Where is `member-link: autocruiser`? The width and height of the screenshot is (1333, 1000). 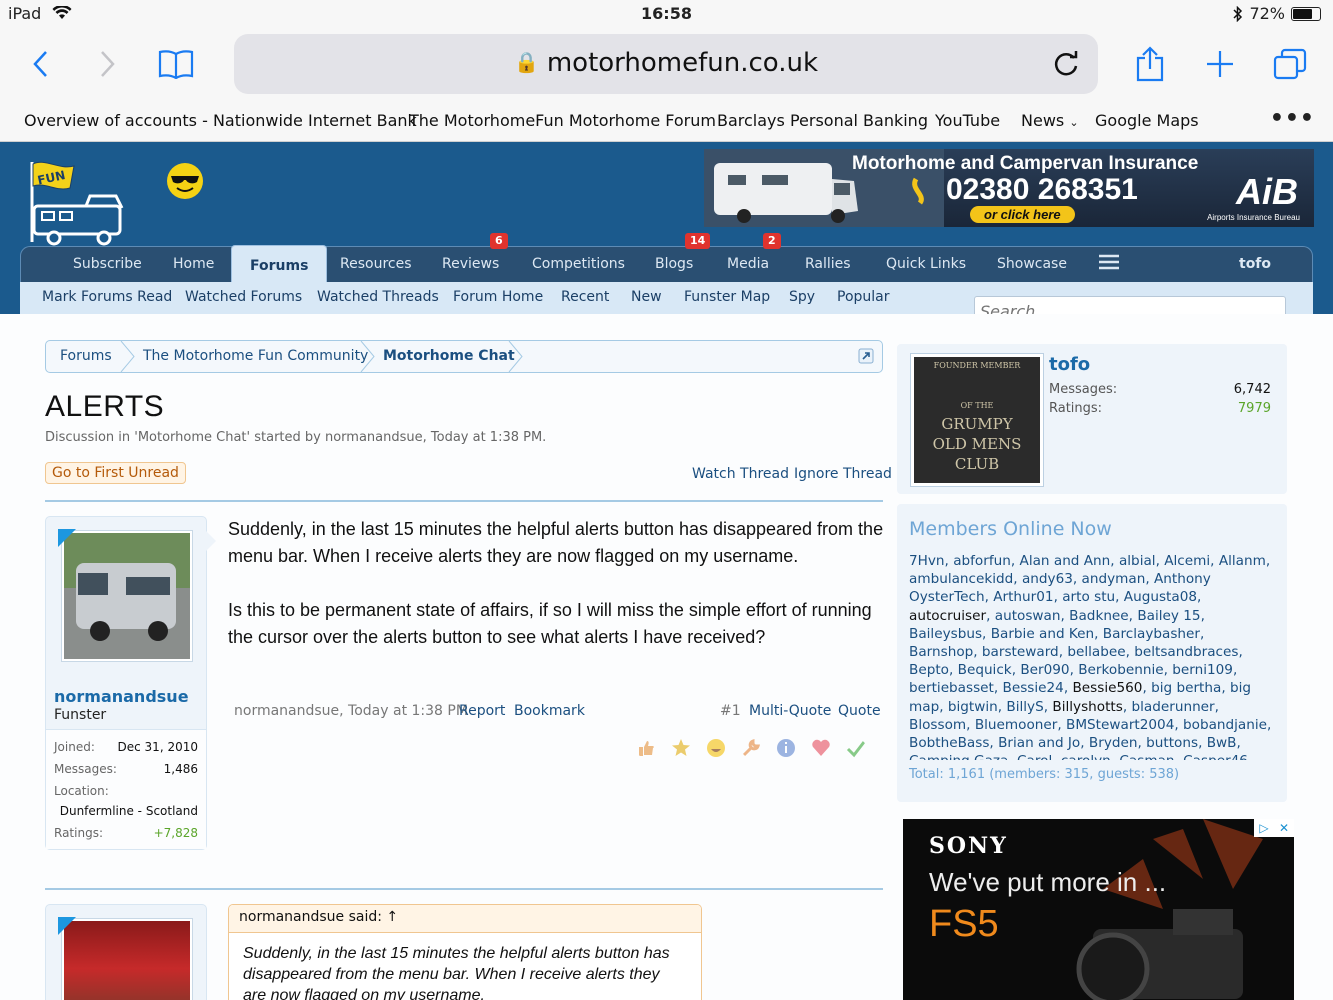 member-link: autocruiser is located at coordinates (947, 616).